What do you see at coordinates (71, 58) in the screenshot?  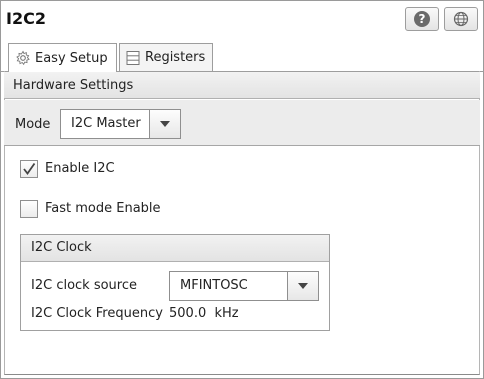 I see `tab-easy-setup-label: Easy Setup` at bounding box center [71, 58].